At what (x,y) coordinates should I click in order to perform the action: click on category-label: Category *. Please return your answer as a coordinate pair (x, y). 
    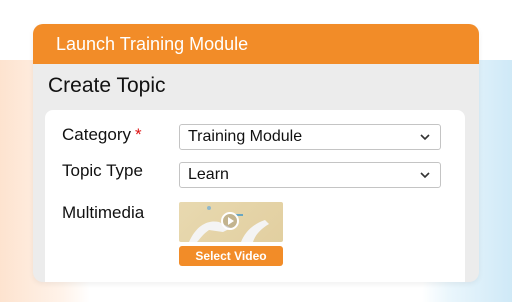
    Looking at the image, I should click on (102, 135).